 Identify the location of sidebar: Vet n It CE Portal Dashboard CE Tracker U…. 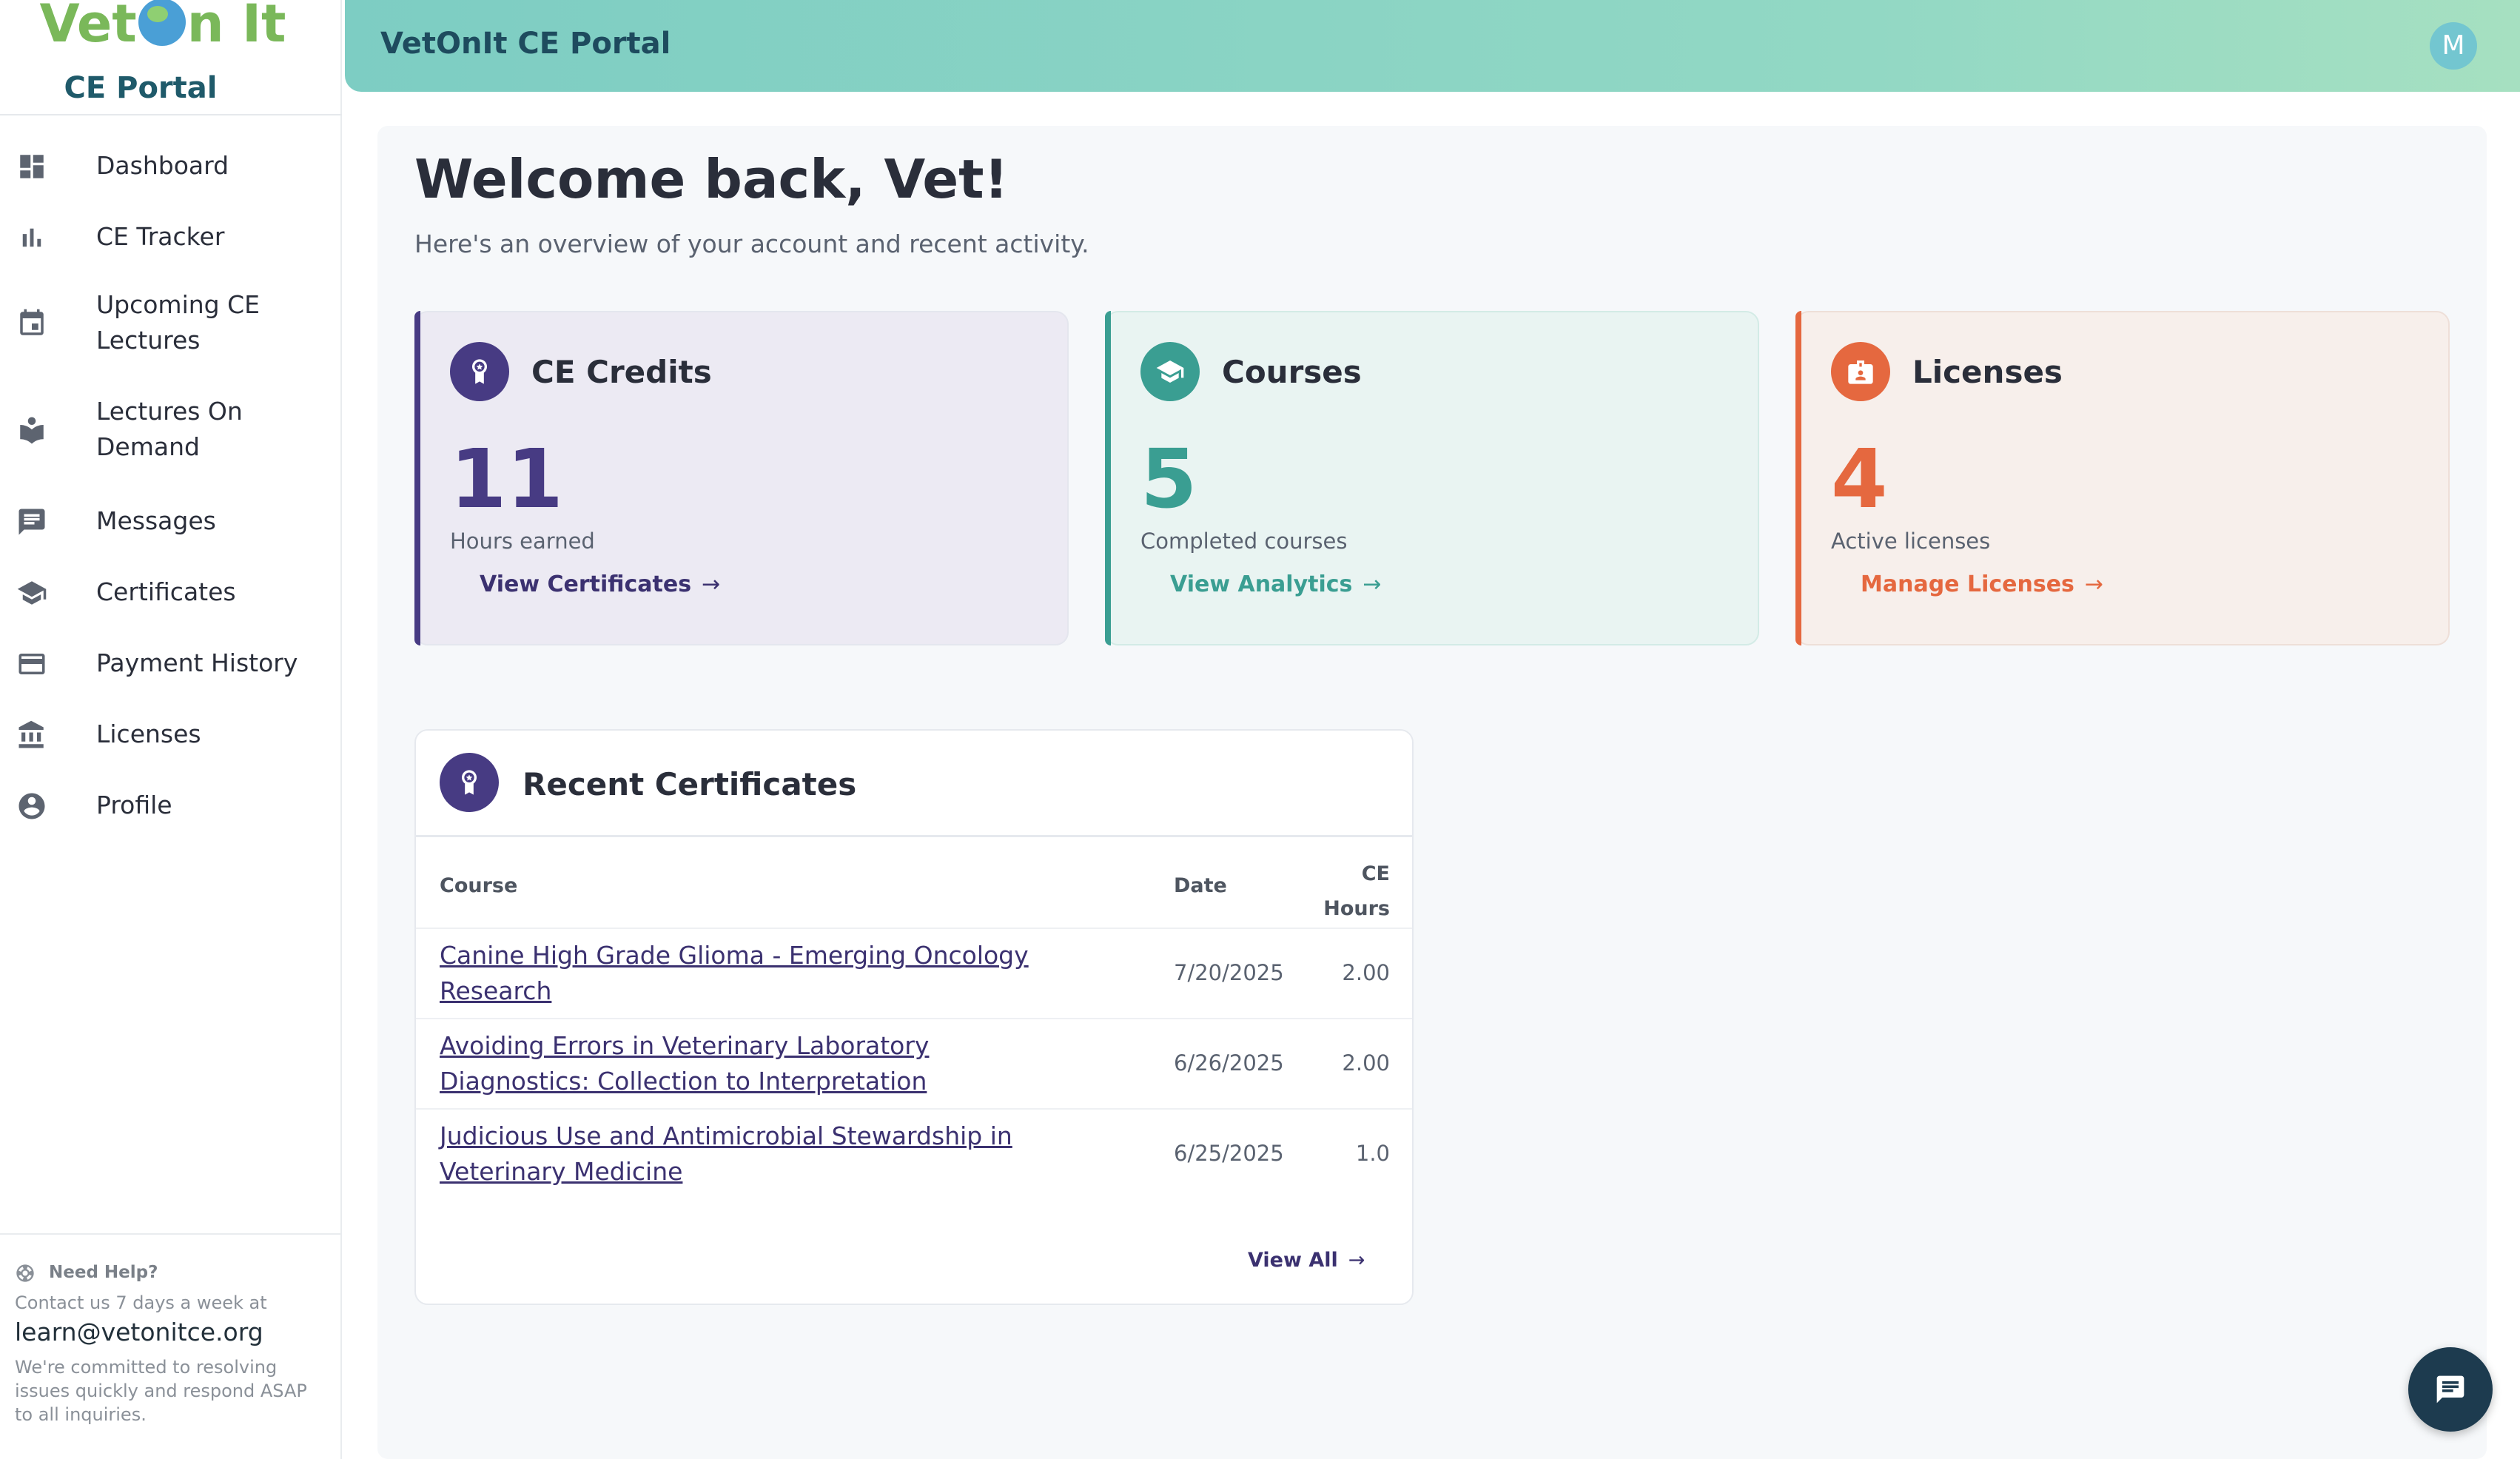
(171, 729).